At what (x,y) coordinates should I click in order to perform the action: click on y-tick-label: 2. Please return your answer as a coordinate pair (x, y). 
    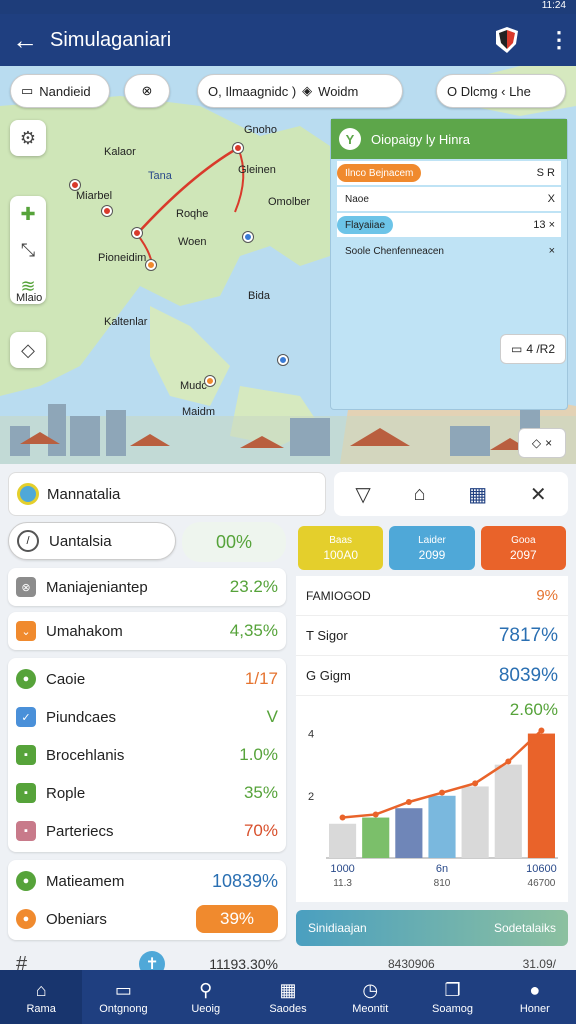
    Looking at the image, I should click on (311, 797).